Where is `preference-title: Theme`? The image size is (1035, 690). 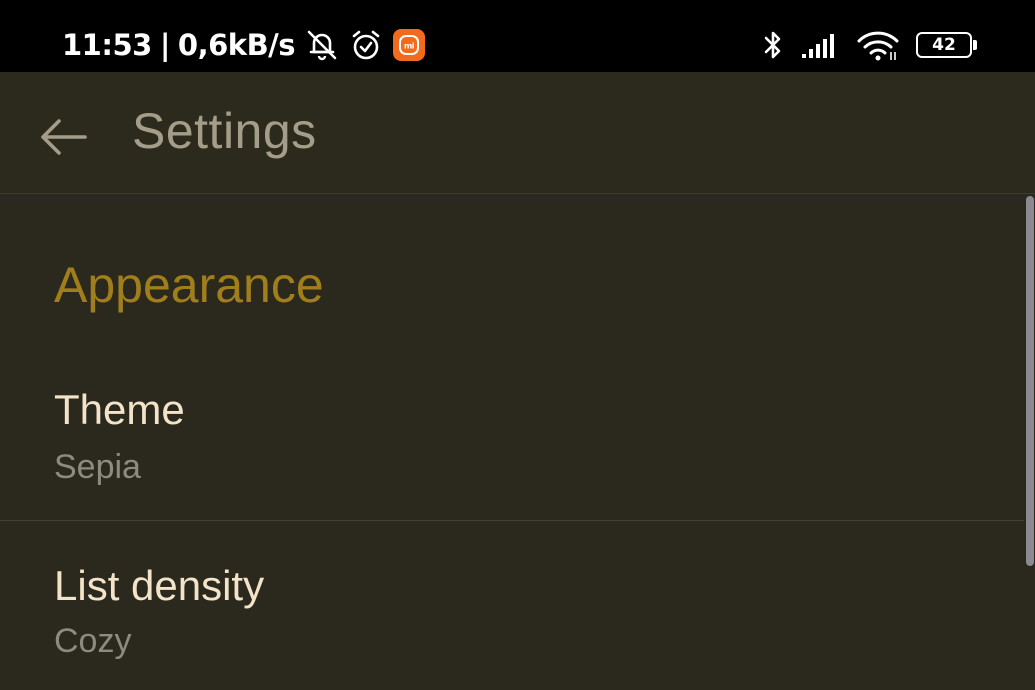
preference-title: Theme is located at coordinates (119, 409).